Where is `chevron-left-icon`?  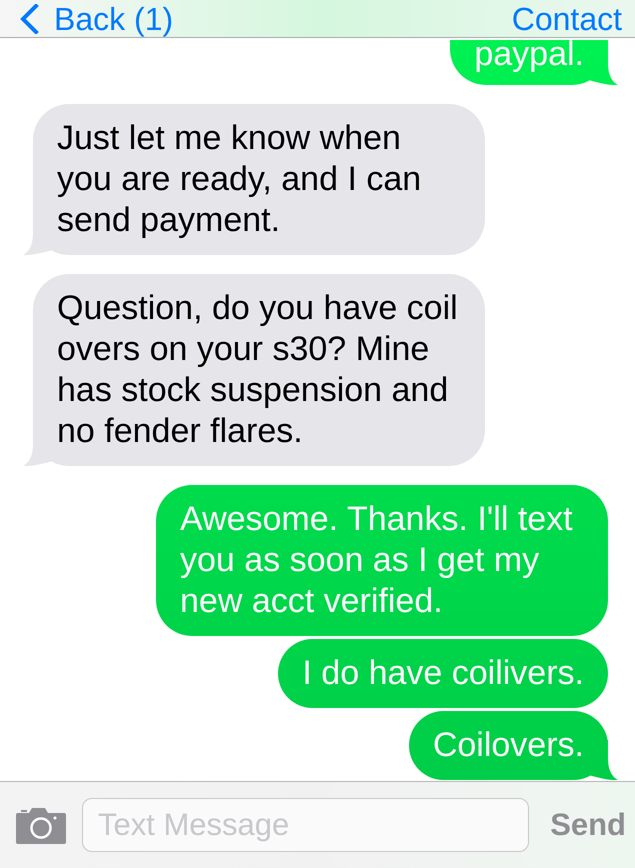
chevron-left-icon is located at coordinates (29, 19).